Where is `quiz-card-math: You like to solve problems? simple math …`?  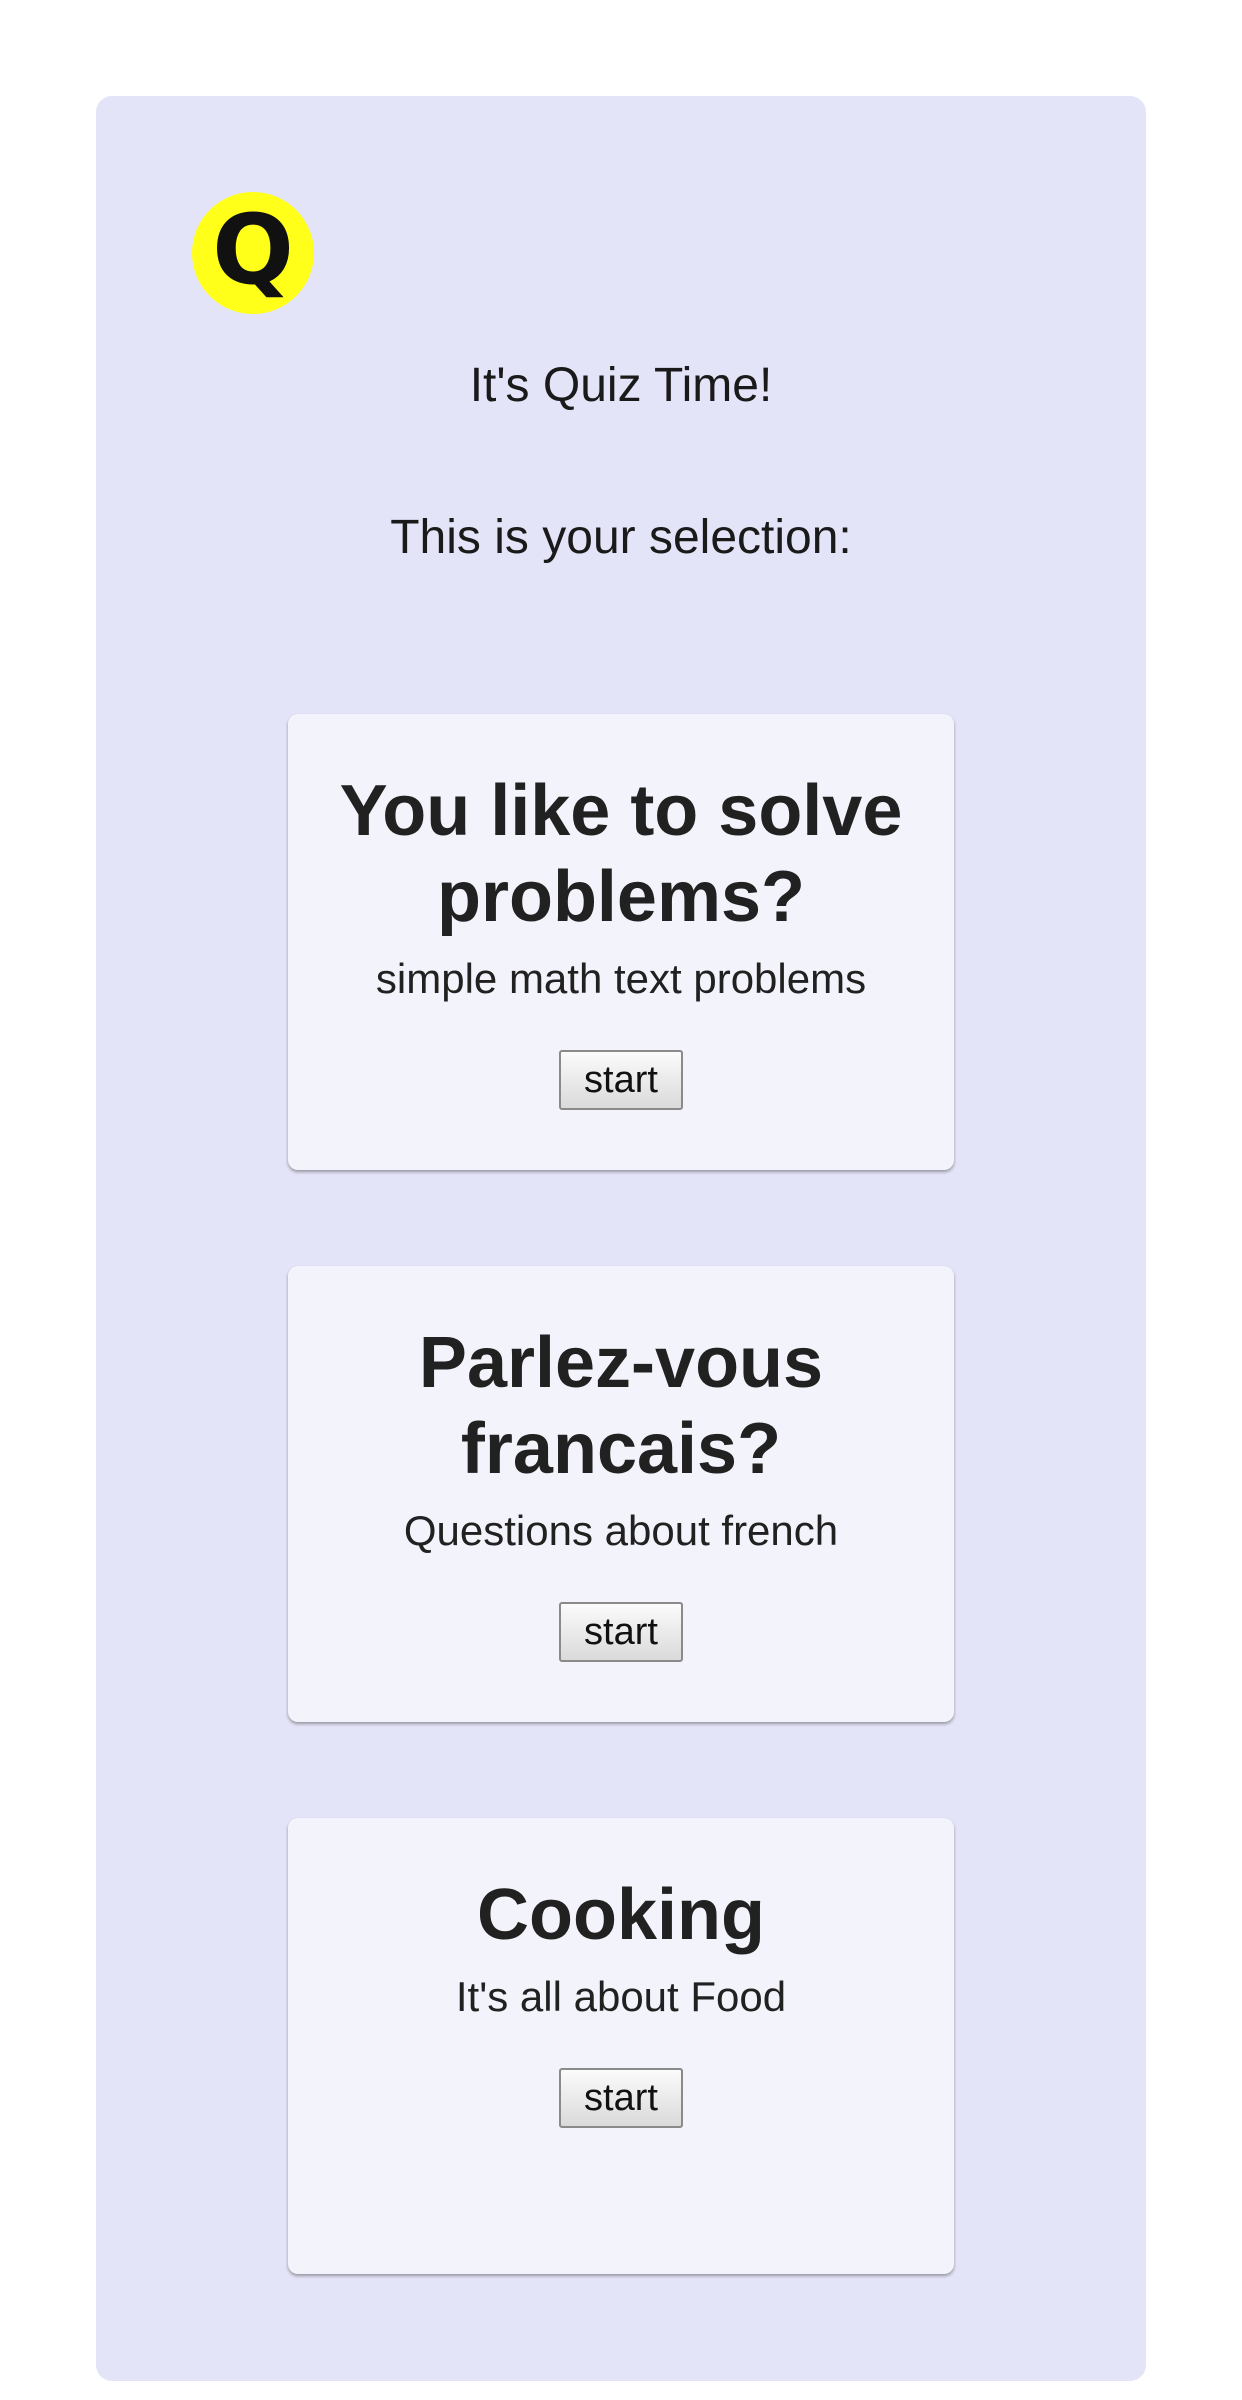 quiz-card-math: You like to solve problems? simple math … is located at coordinates (621, 942).